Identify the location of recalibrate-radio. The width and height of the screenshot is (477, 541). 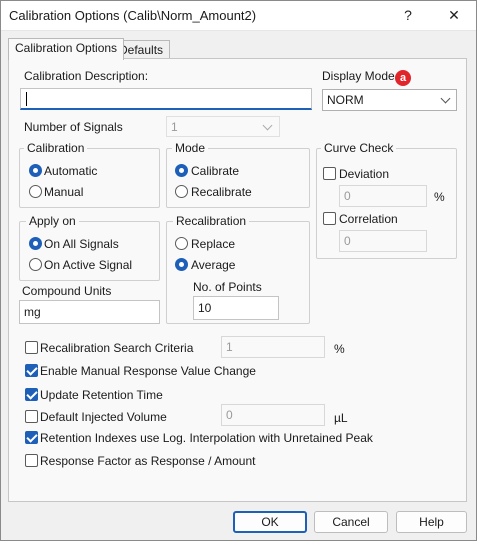
(181, 191).